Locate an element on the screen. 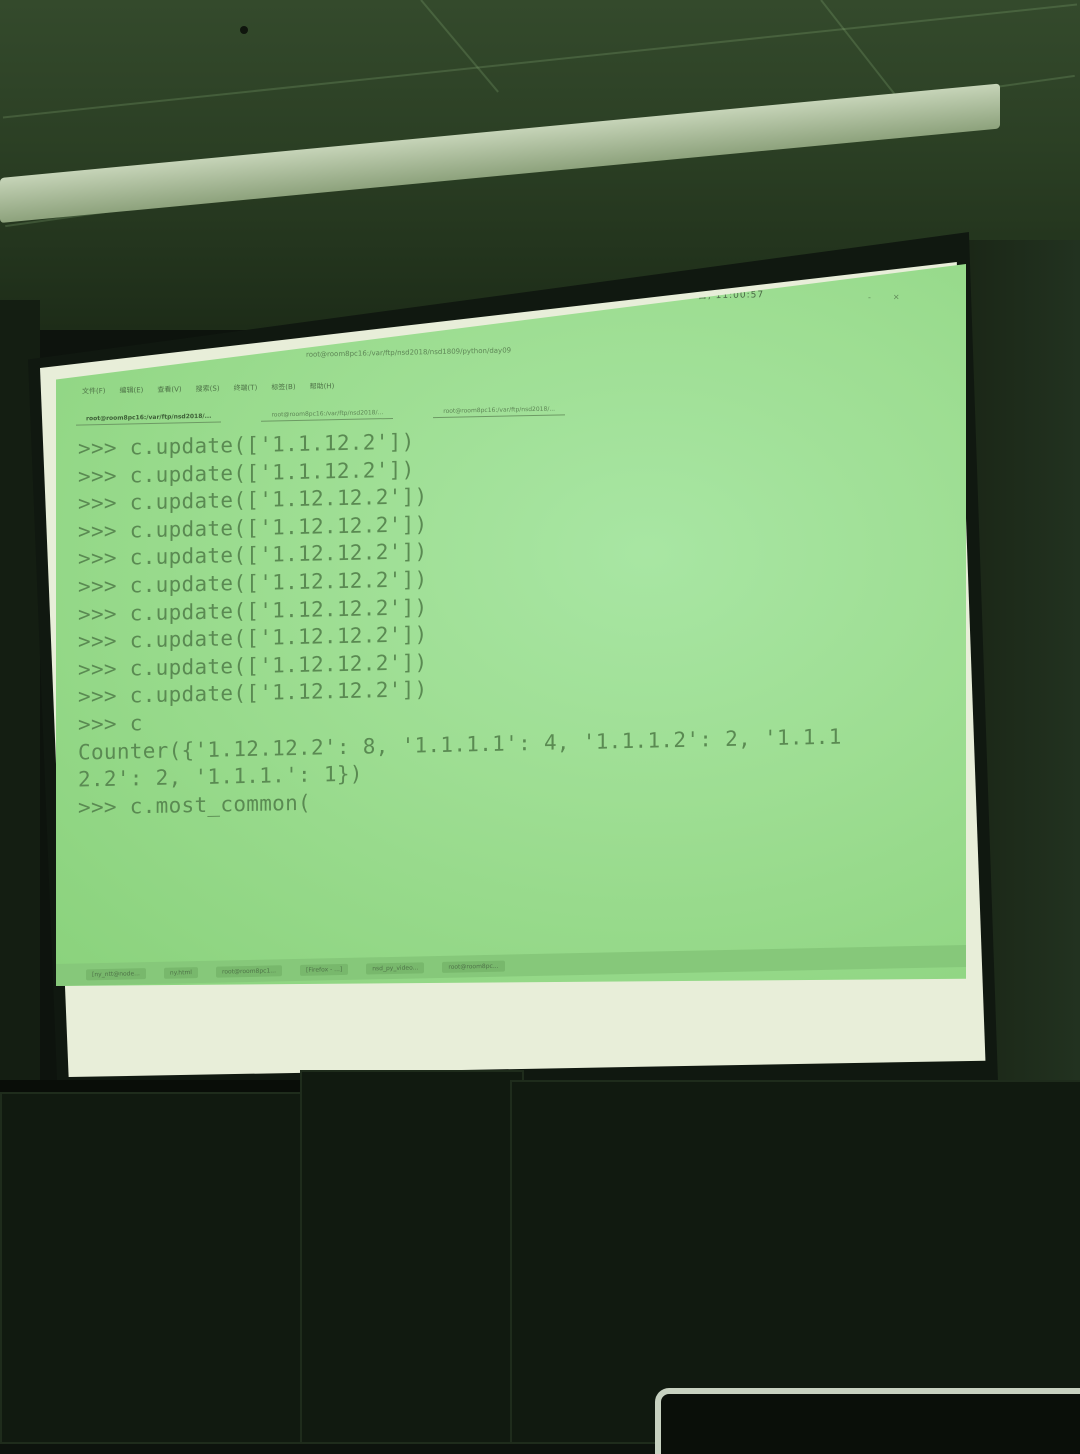 This screenshot has height=1454, width=1080. taskbar-item: ny.html is located at coordinates (180, 972).